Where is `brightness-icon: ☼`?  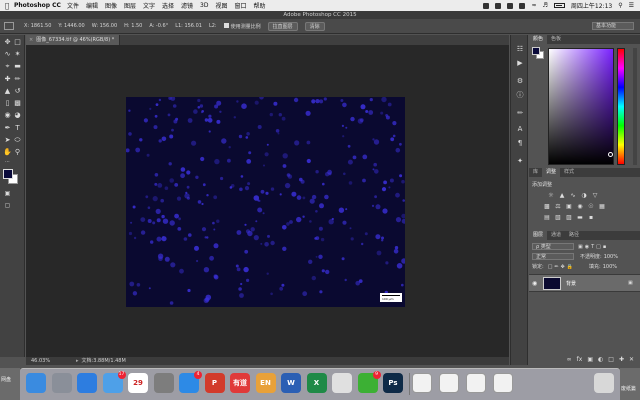
brightness-icon: ☼ is located at coordinates (551, 195).